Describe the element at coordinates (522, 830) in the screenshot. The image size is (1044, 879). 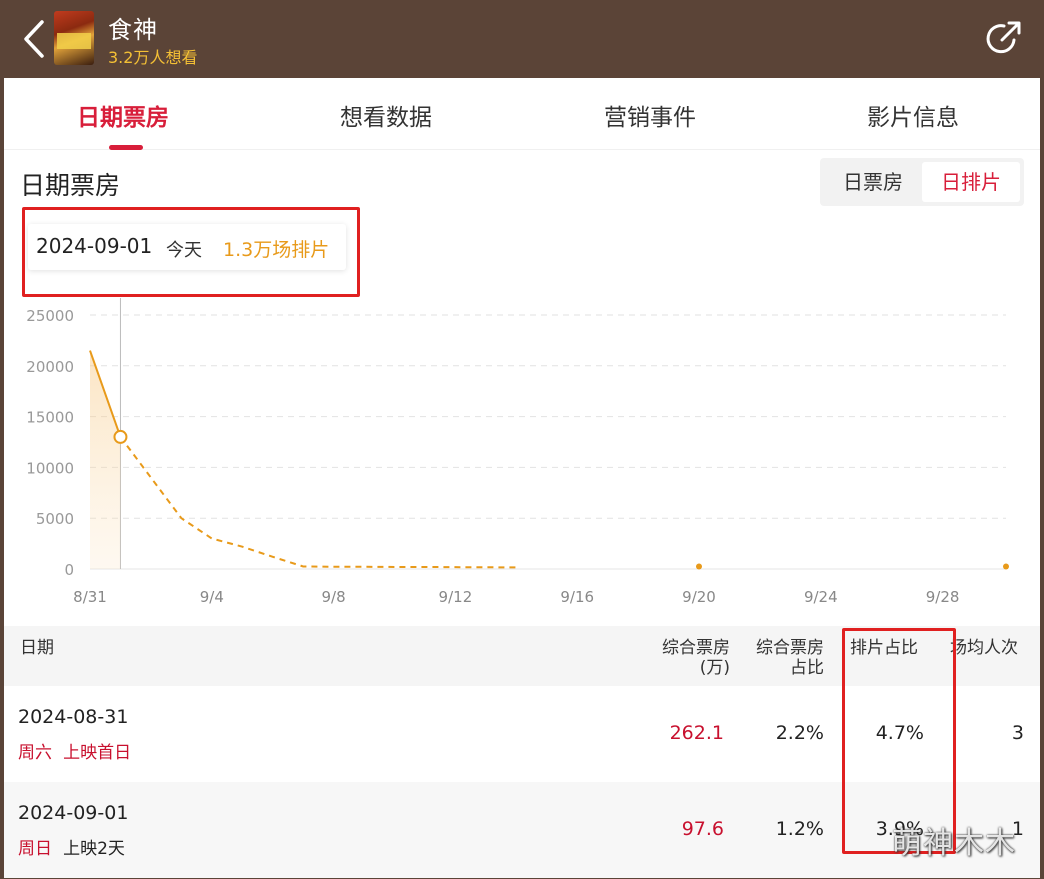
I see `table-row: 2024-09-01 周日 上映2天 97.6 1.2% 3.9% 1` at that location.